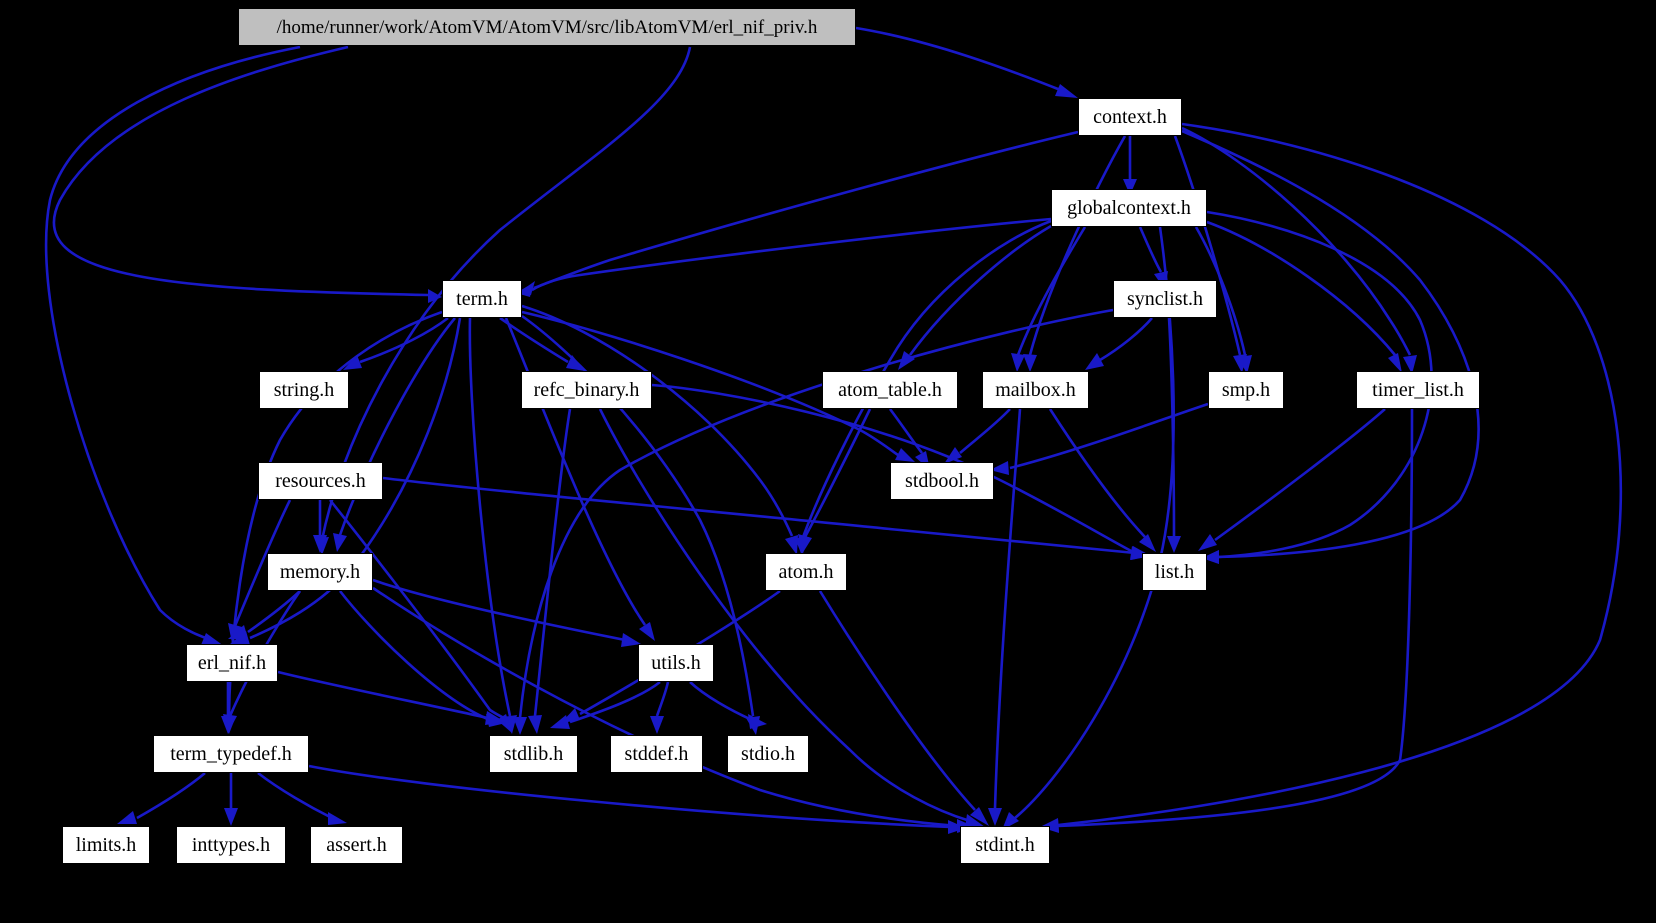  I want to click on graph-edge-timer-list-to-list, so click(1292, 479).